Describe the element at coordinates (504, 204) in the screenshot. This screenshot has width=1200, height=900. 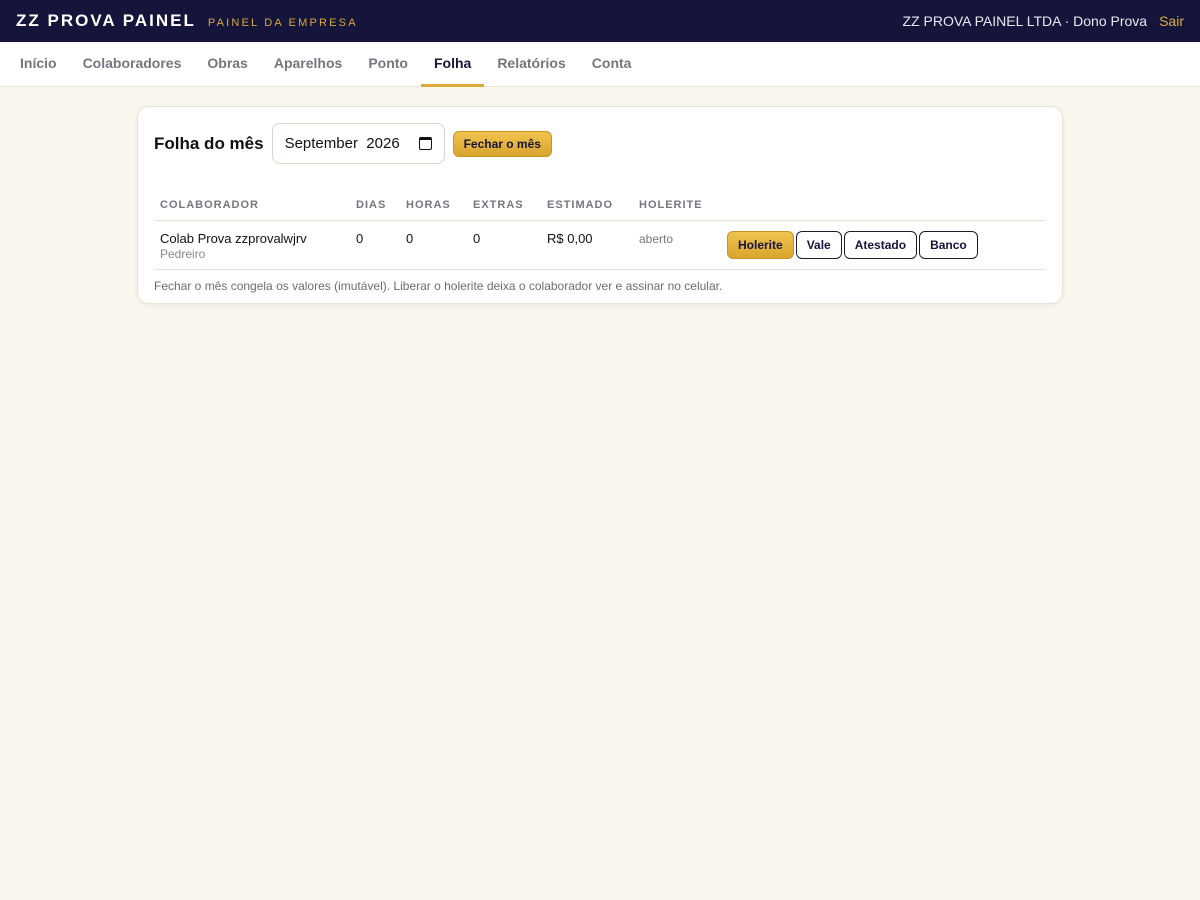
I see `column-header-extras: EXTRAS` at that location.